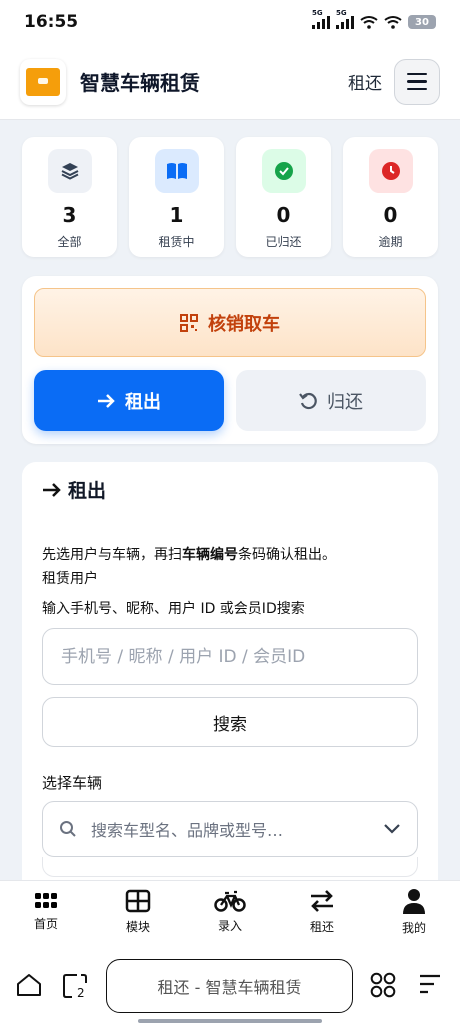 The image size is (460, 1024). Describe the element at coordinates (69, 171) in the screenshot. I see `layers-icon` at that location.